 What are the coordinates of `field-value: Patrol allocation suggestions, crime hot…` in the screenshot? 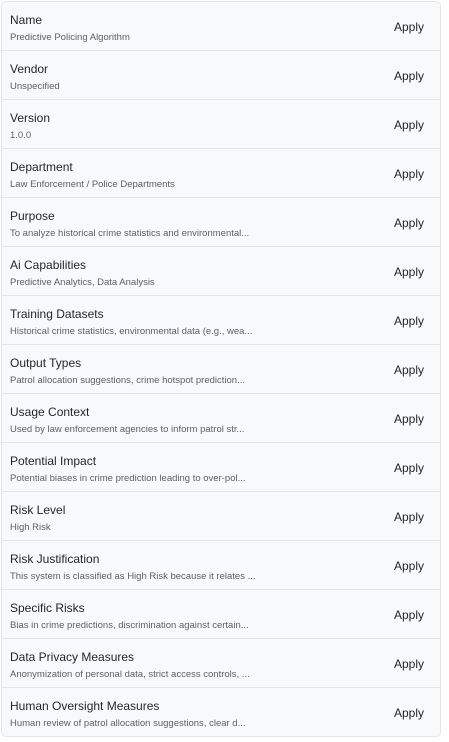 It's located at (127, 380).